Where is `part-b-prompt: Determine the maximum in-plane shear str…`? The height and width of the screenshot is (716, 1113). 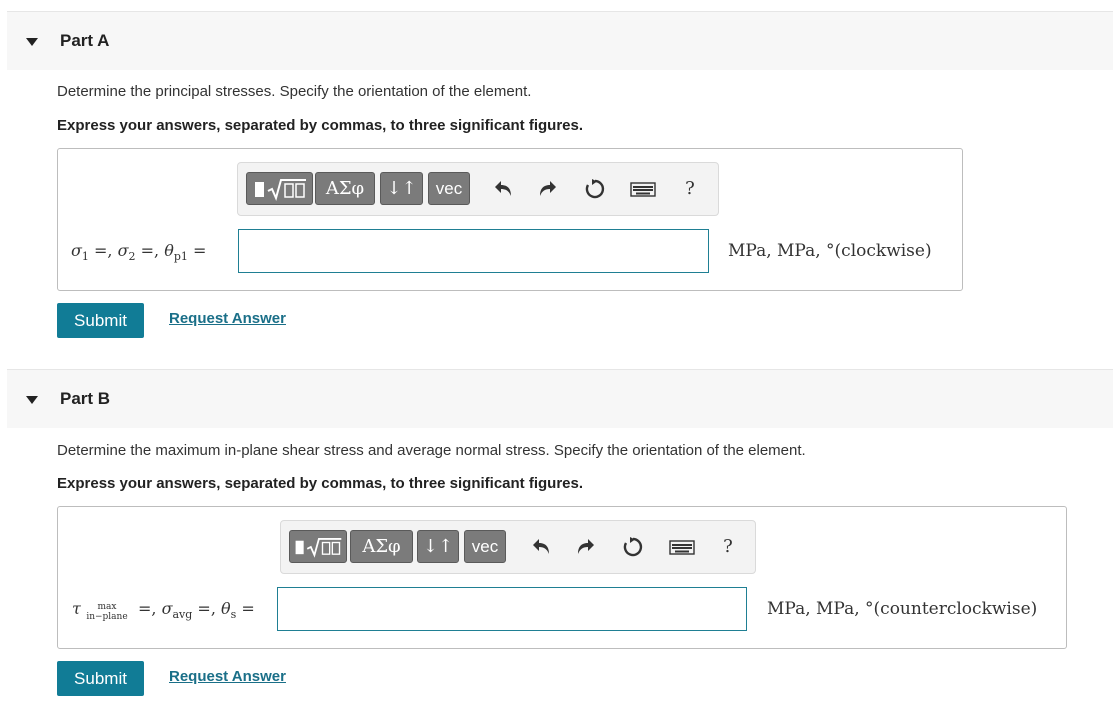
part-b-prompt: Determine the maximum in-plane shear str… is located at coordinates (431, 450).